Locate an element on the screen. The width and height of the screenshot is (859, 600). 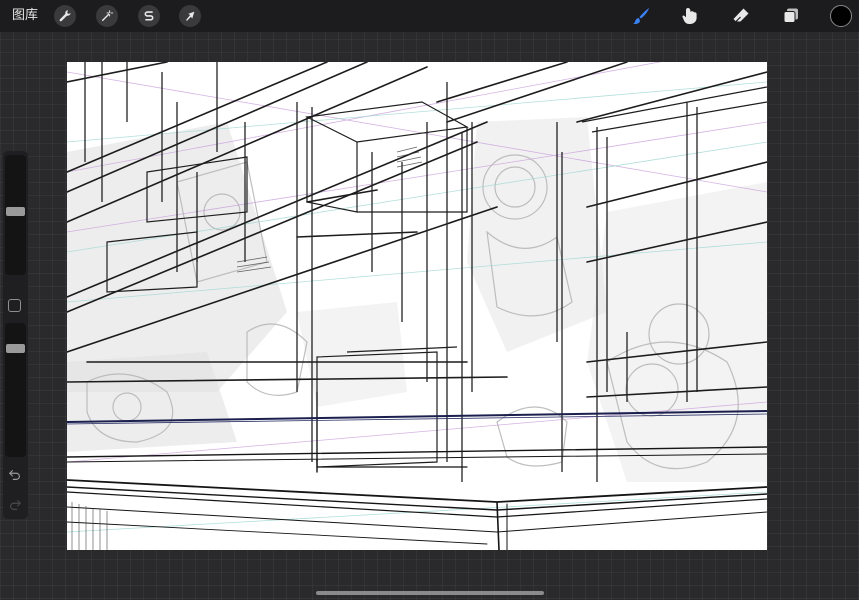
redo-icon is located at coordinates (15, 505).